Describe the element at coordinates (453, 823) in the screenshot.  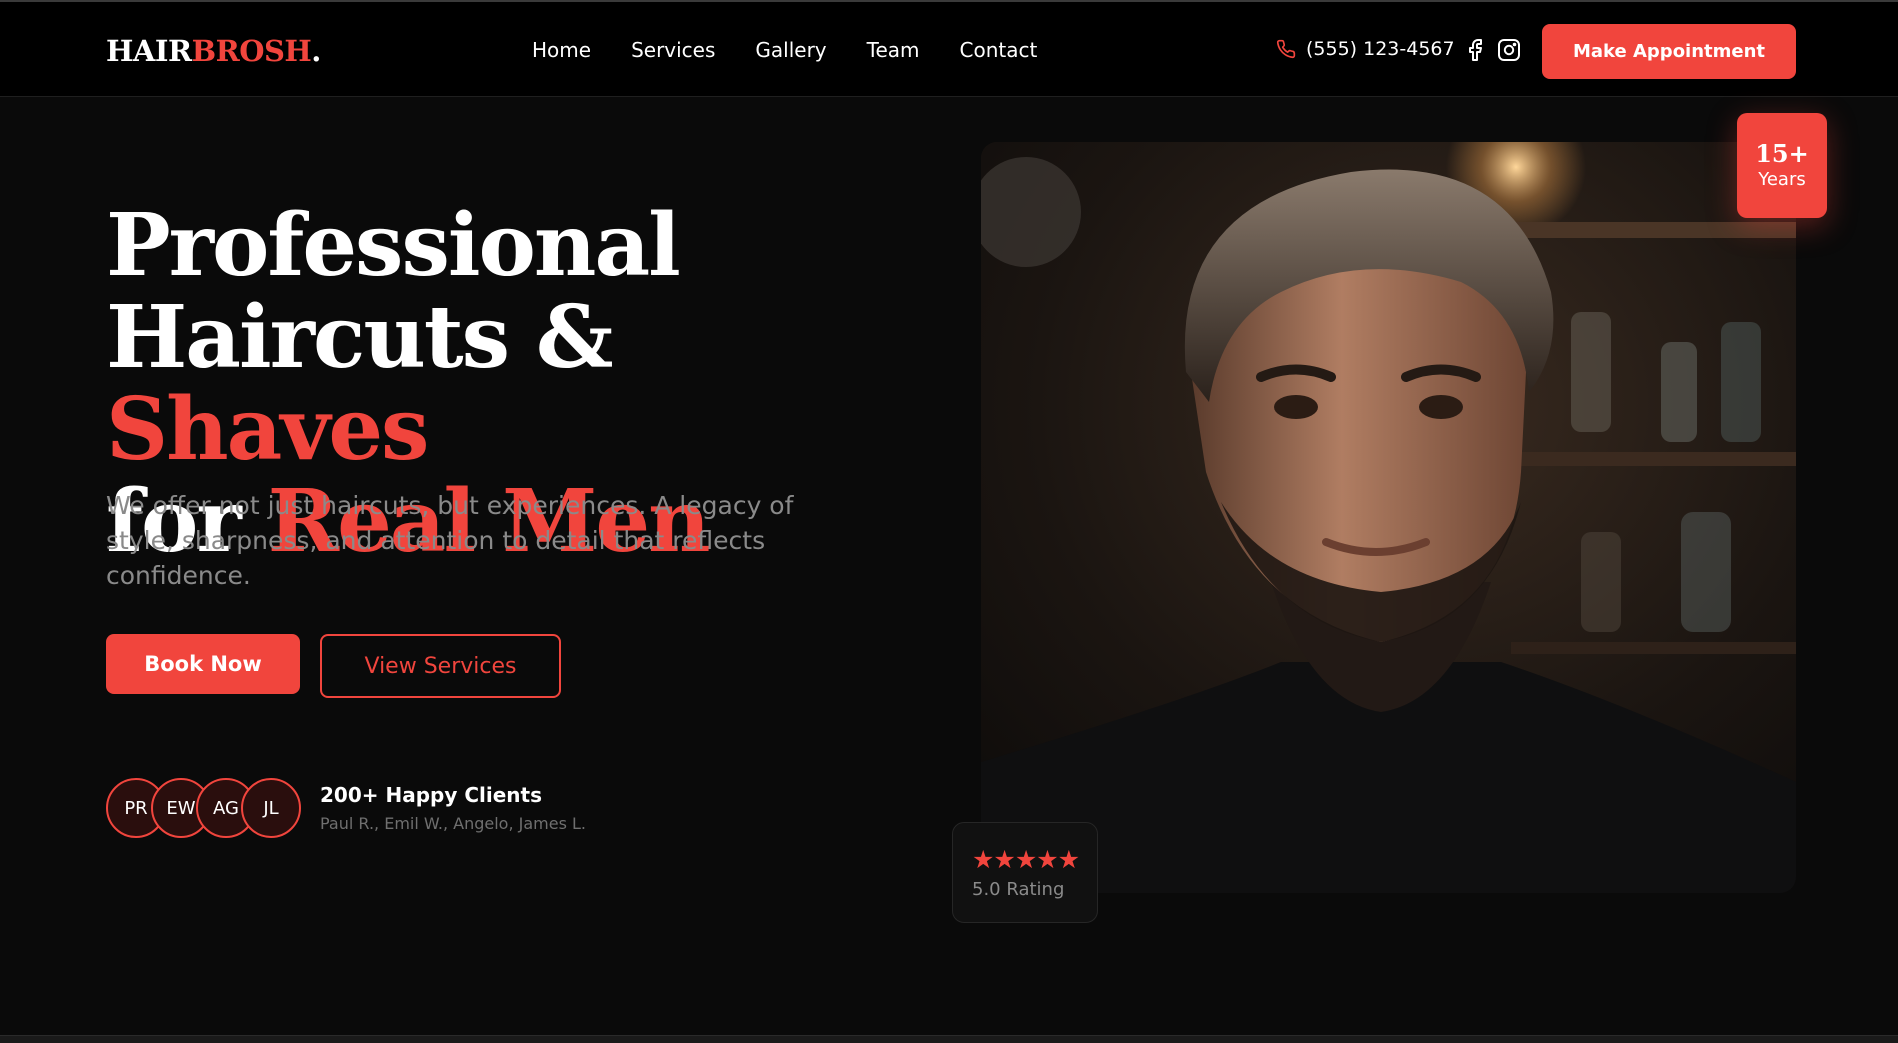
I see `happy-clients-names: Paul R., Emil W., Angelo, James L.` at that location.